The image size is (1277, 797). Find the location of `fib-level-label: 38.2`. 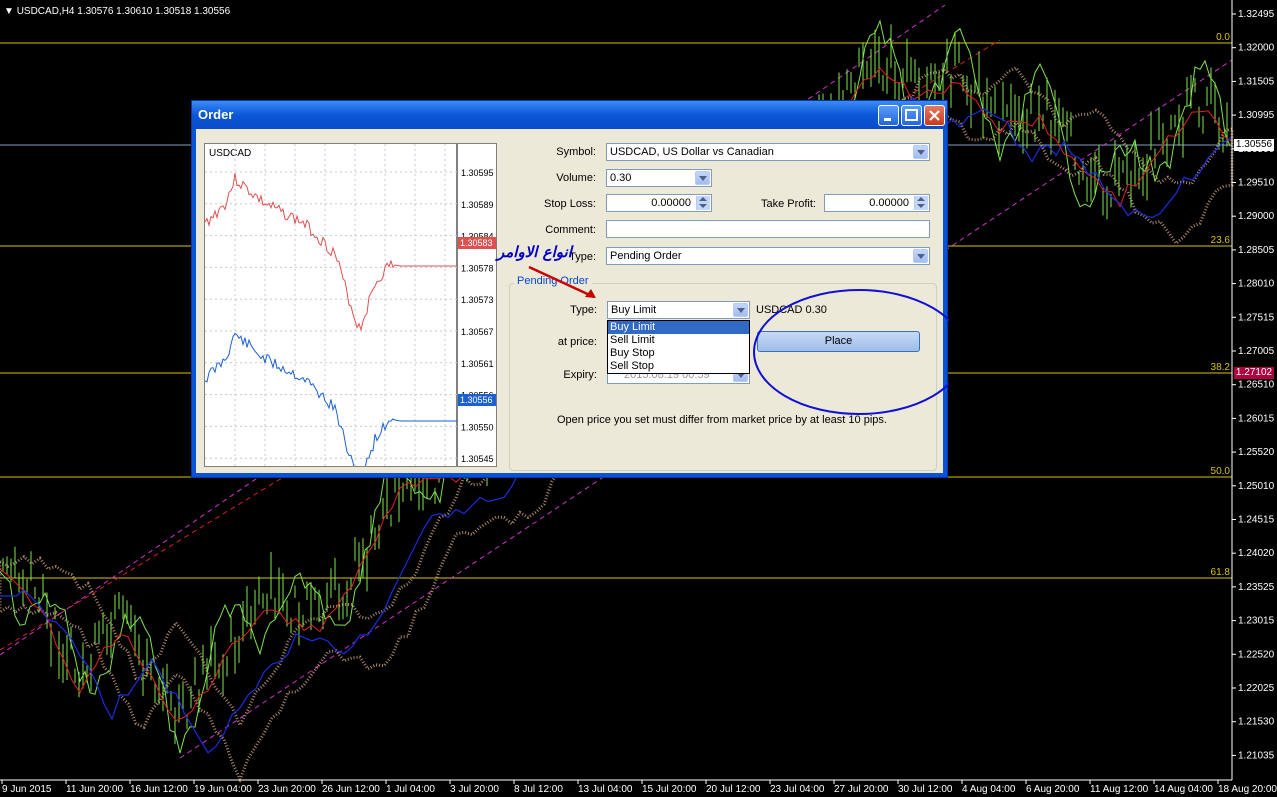

fib-level-label: 38.2 is located at coordinates (1221, 367).